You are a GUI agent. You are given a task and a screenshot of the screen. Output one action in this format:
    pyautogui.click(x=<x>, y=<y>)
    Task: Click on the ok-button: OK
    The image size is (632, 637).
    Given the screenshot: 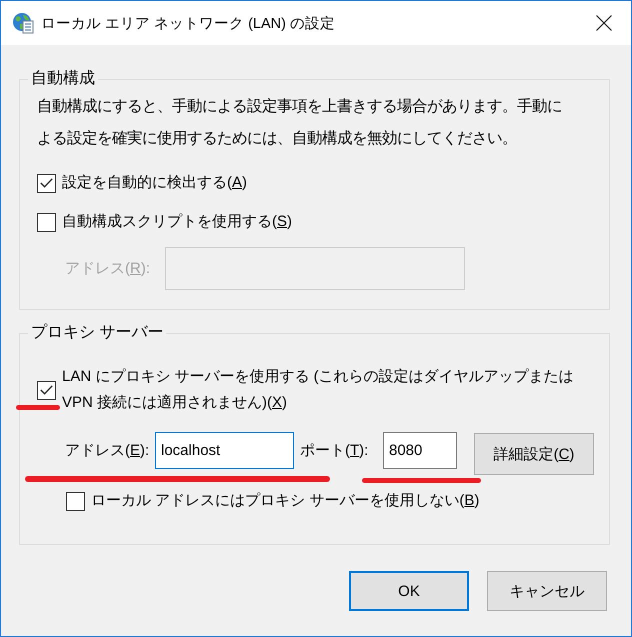 What is the action you would take?
    pyautogui.click(x=409, y=591)
    